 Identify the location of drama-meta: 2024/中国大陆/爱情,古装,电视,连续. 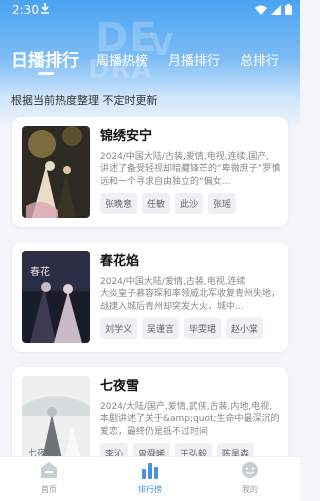
(173, 282).